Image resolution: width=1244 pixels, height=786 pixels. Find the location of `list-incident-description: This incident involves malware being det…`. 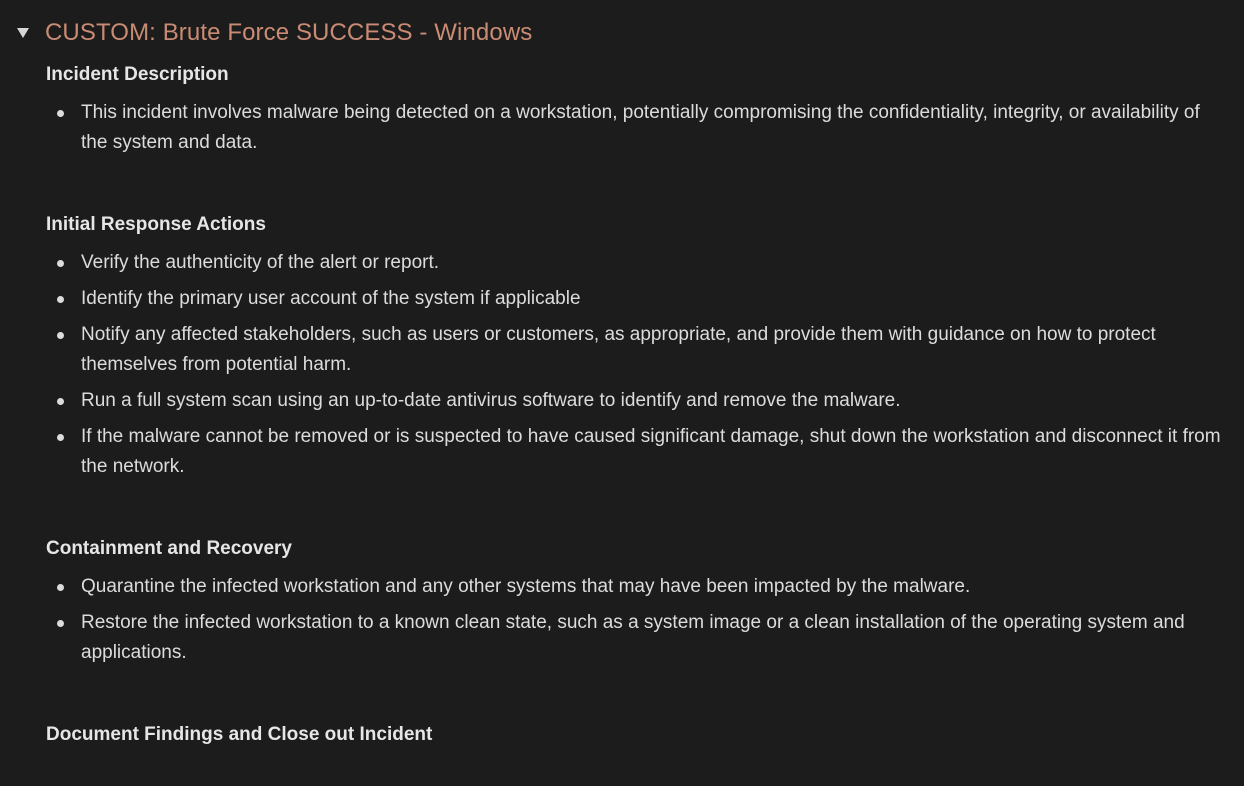

list-incident-description: This incident involves malware being det… is located at coordinates (636, 128).